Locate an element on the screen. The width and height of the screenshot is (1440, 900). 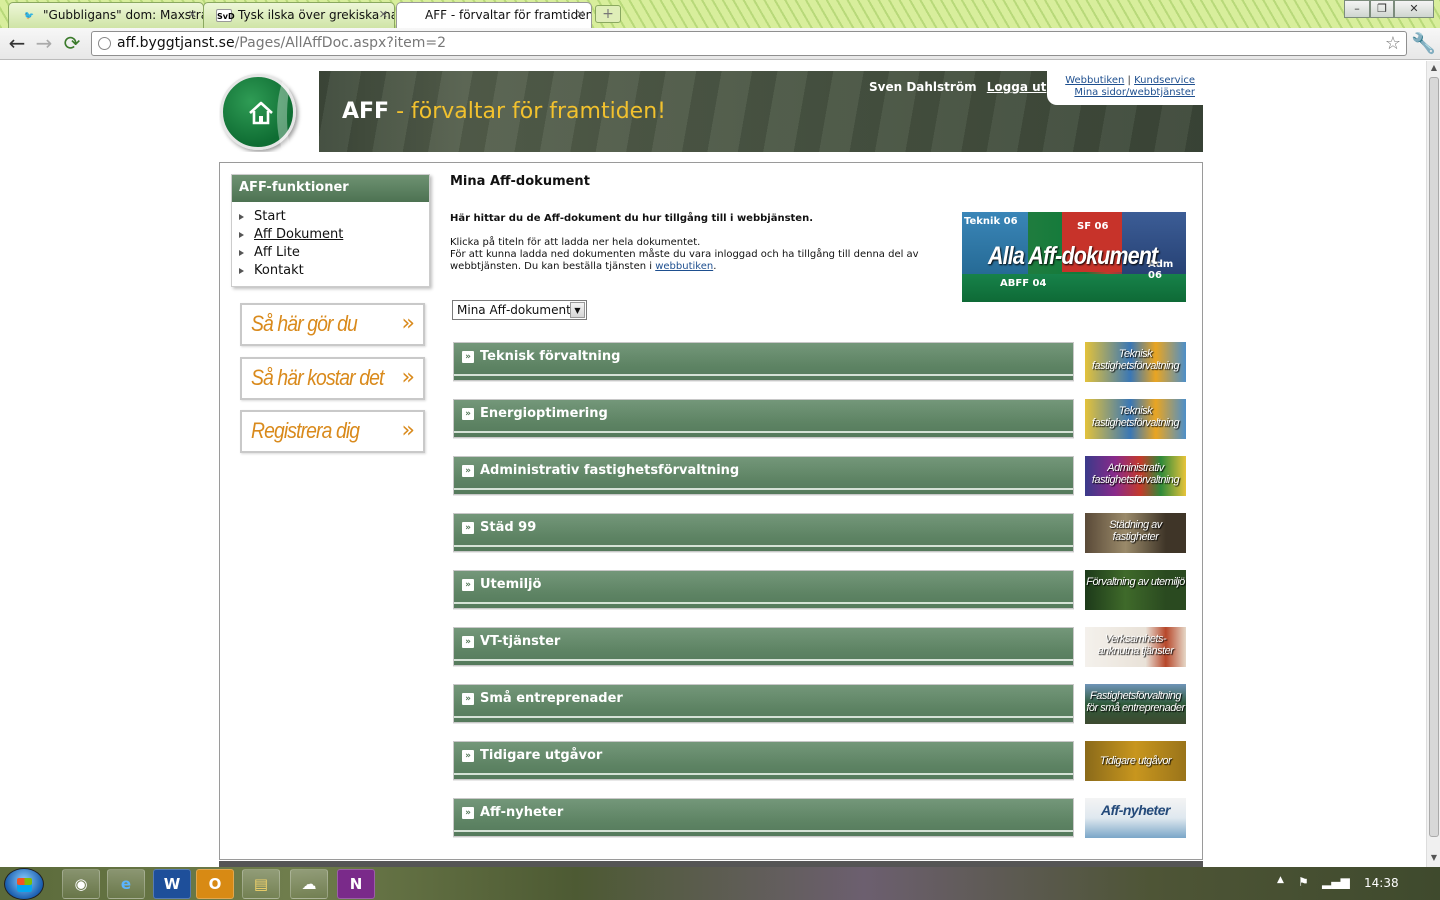
user-name: Sven Dahlström is located at coordinates (923, 87).